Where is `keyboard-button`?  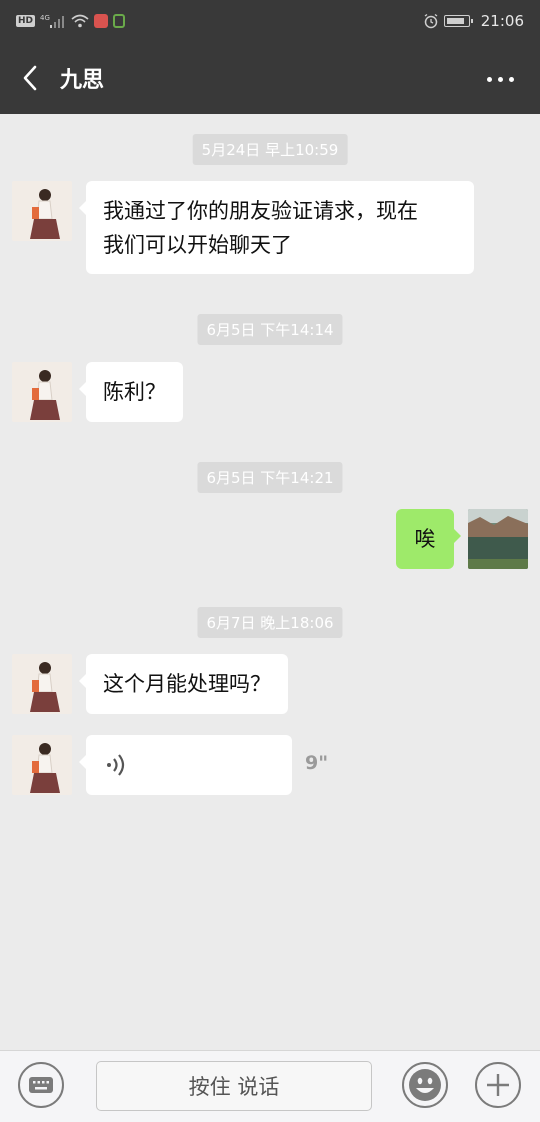 keyboard-button is located at coordinates (41, 1085).